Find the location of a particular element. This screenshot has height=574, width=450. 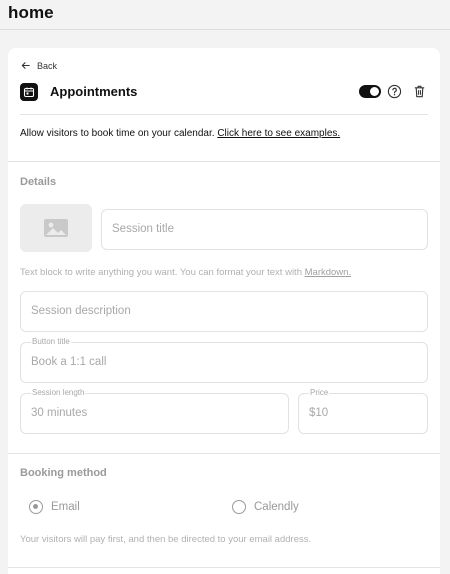

radio-email: Email is located at coordinates (54, 507).